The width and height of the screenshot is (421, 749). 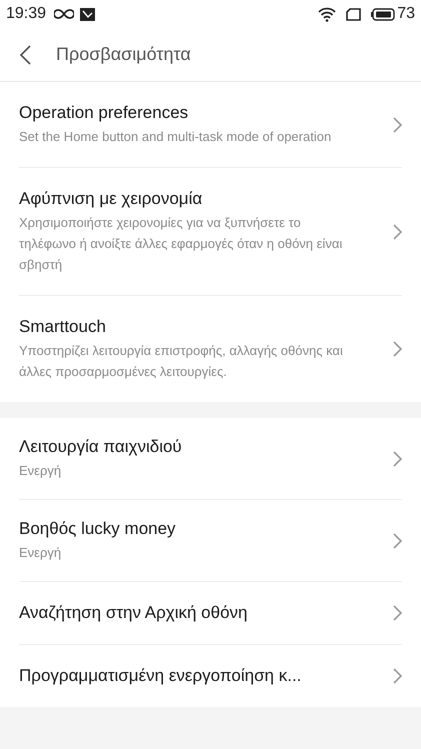 What do you see at coordinates (104, 113) in the screenshot?
I see `row-title: Operation preferences` at bounding box center [104, 113].